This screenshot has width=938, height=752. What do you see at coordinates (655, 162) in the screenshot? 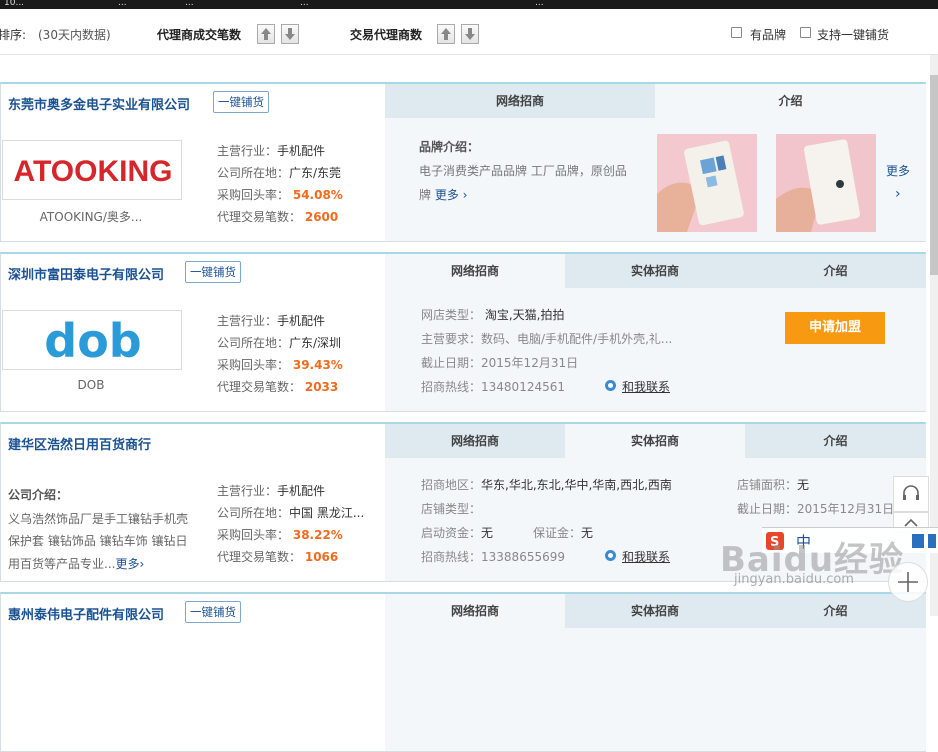
I see `card-detail-panel: 网络招商 介绍 品牌介绍： 电子消费类产品品牌 工厂品牌，原创品 牌 更多 ›` at bounding box center [655, 162].